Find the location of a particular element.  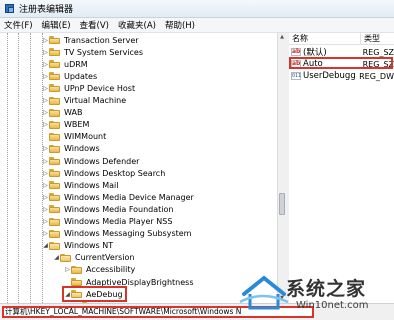

menu-edit: 编辑(E) is located at coordinates (56, 25).